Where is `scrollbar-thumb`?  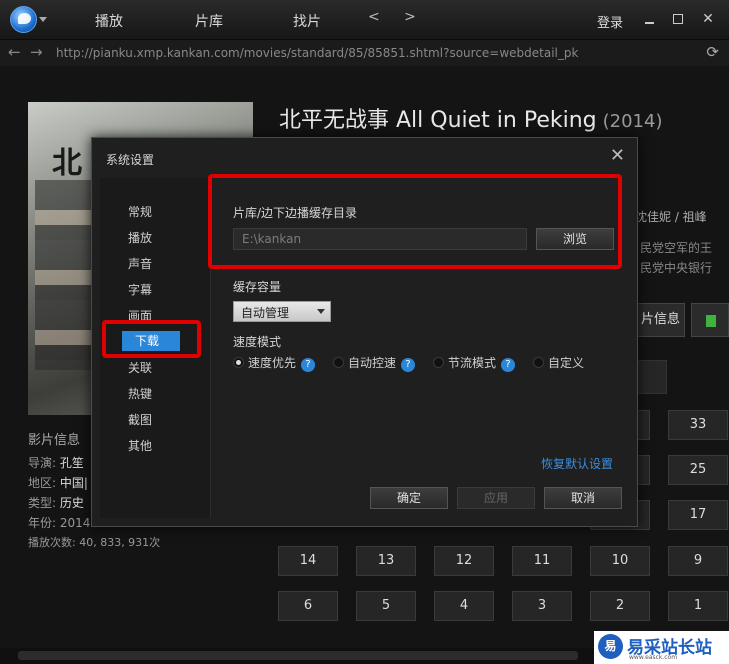 scrollbar-thumb is located at coordinates (298, 655).